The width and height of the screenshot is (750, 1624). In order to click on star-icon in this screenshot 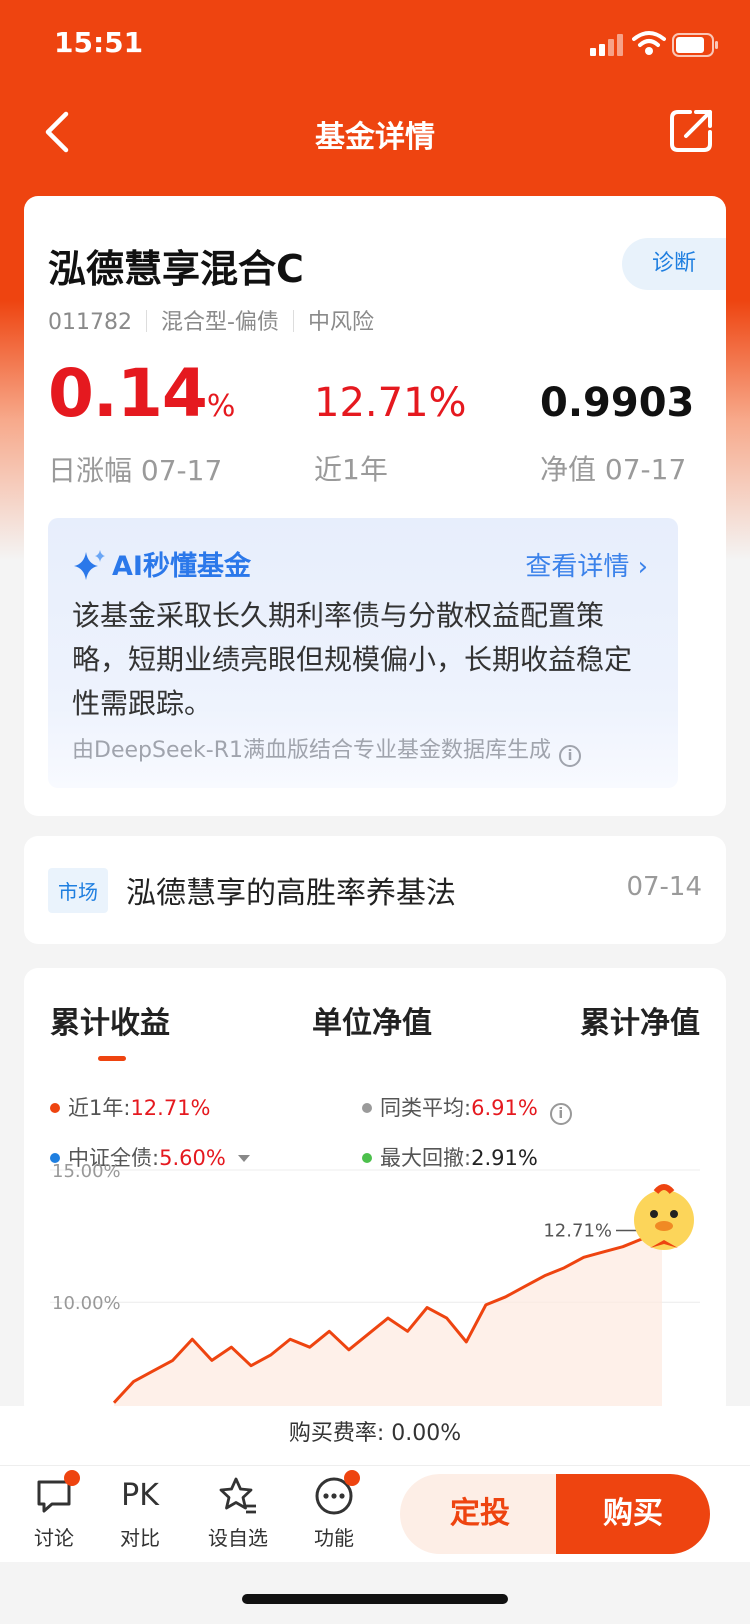, I will do `click(237, 1495)`.